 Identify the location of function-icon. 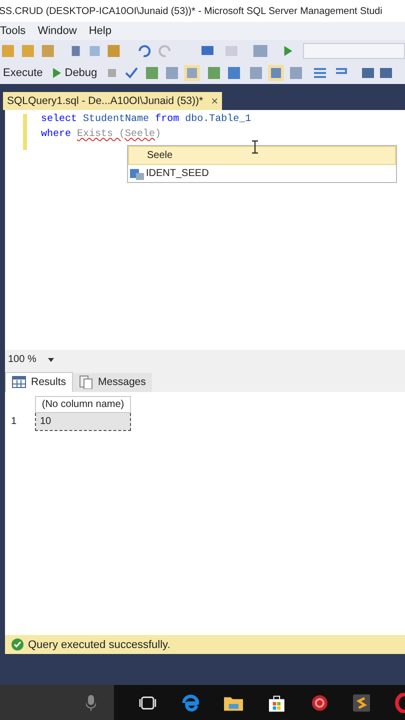
(137, 174).